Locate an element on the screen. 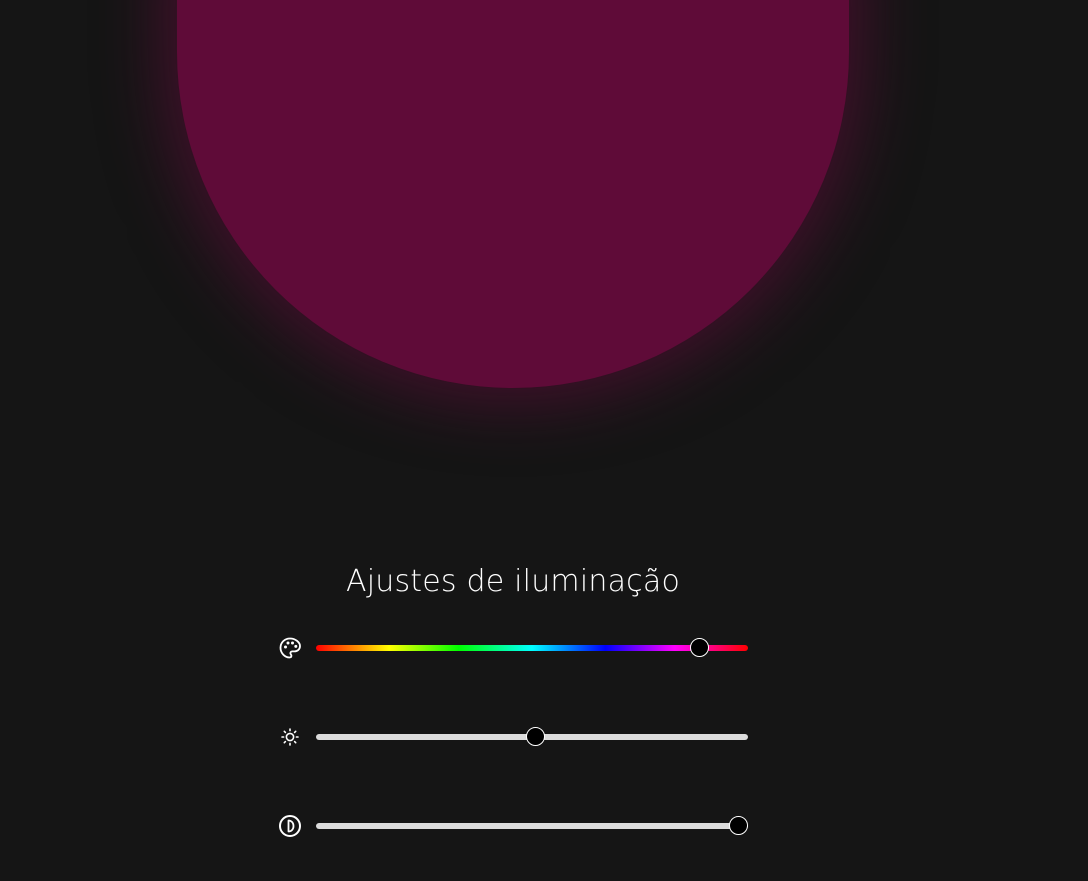 The image size is (1088, 881). contrast-slider-thumb is located at coordinates (739, 825).